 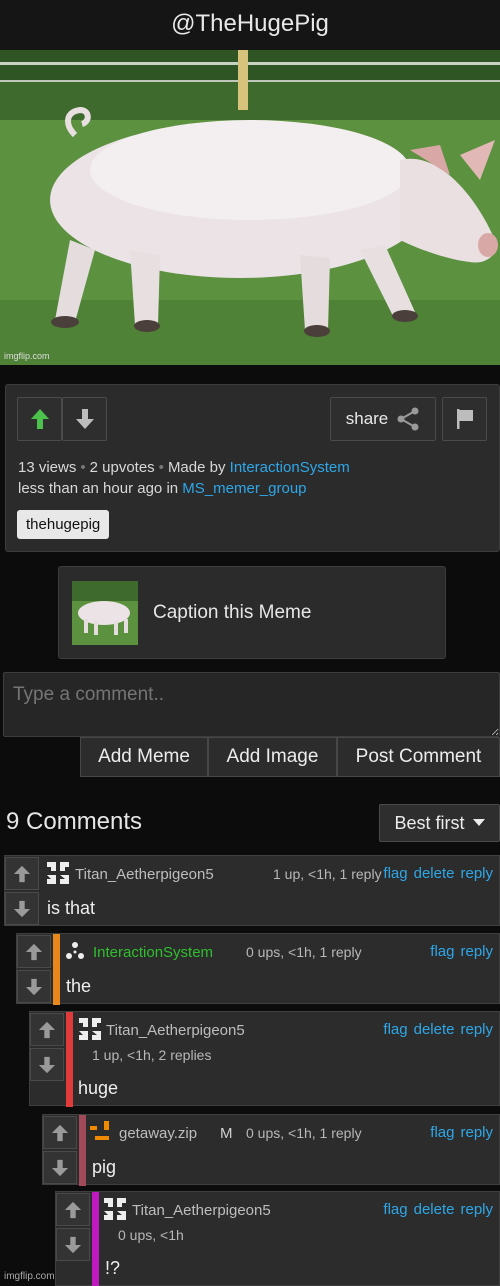 I want to click on sort-dropdown: Best first, so click(x=439, y=823).